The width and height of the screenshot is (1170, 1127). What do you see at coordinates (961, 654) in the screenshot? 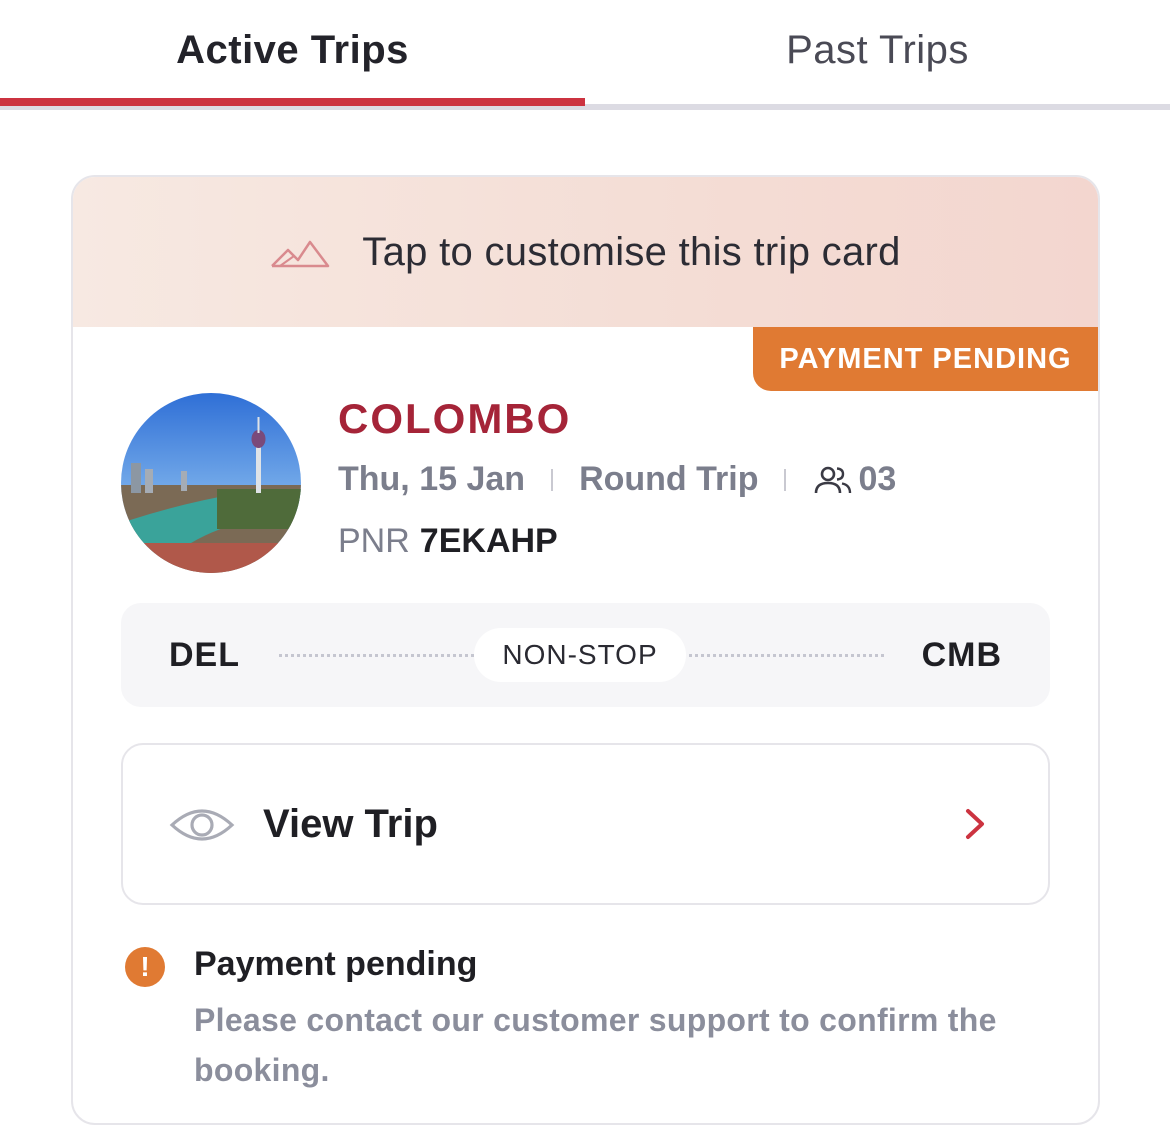
I see `destination-code: CMB` at bounding box center [961, 654].